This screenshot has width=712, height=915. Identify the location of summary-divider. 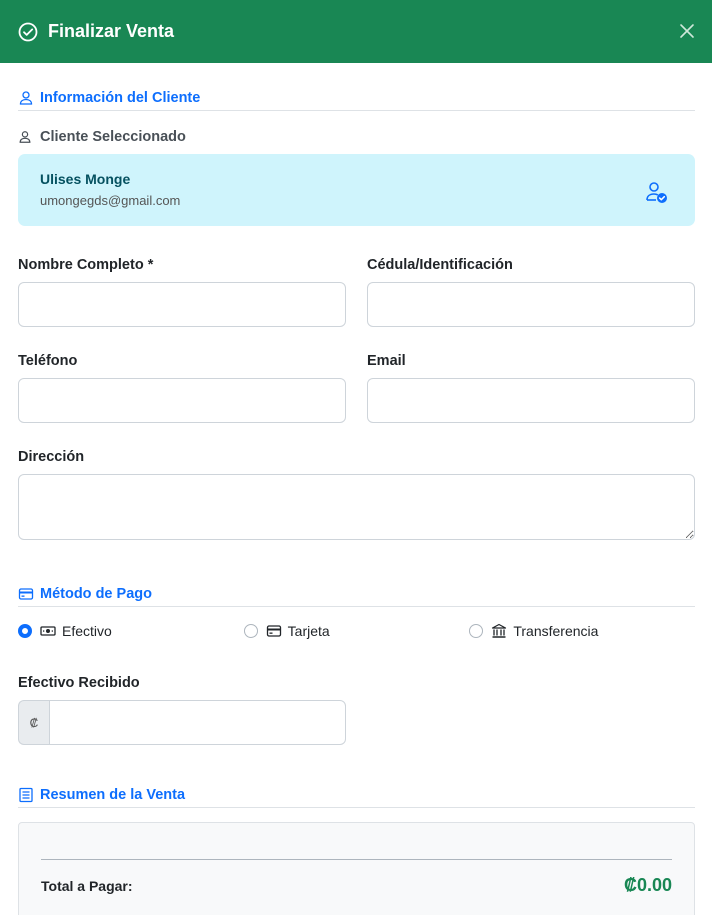
(356, 859).